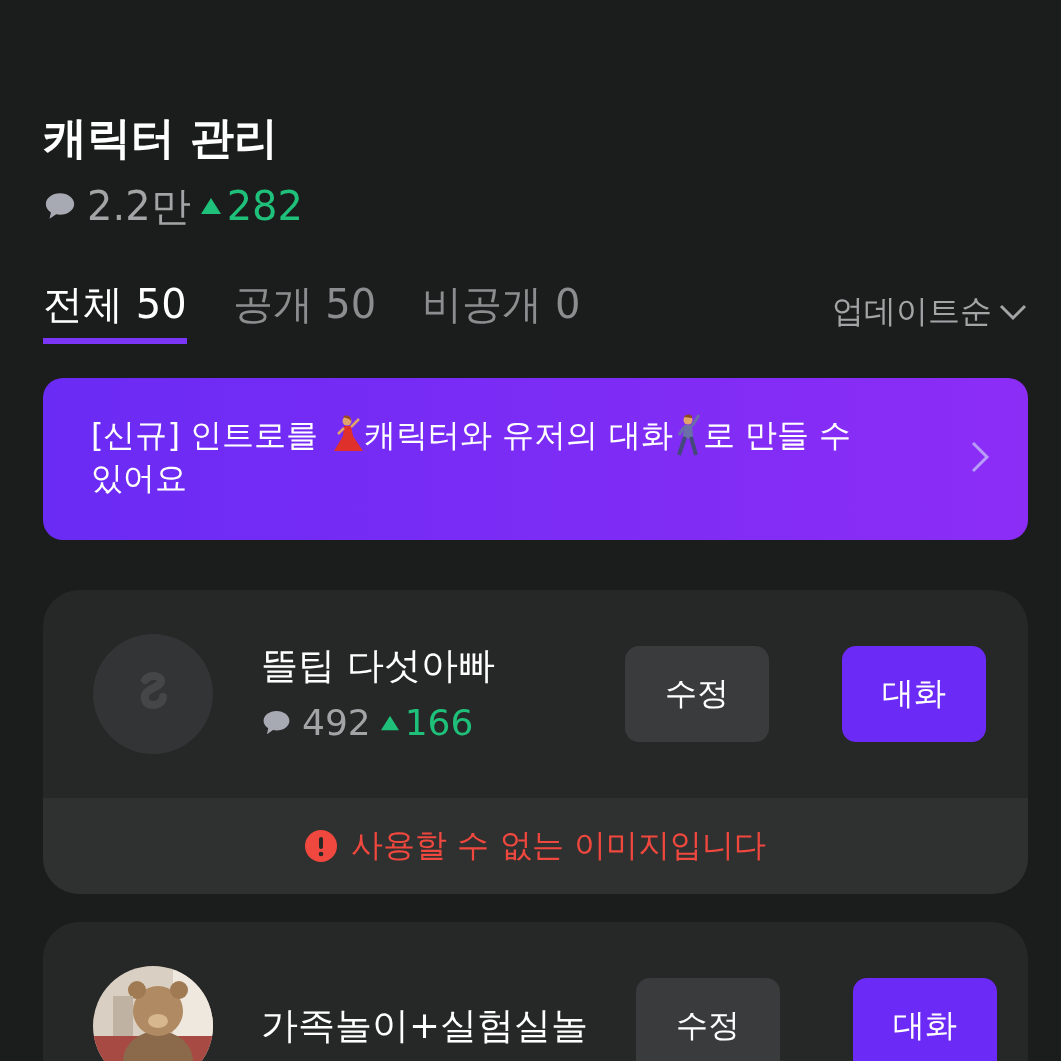 The width and height of the screenshot is (1061, 1061). What do you see at coordinates (980, 456) in the screenshot?
I see `chevron-right-icon` at bounding box center [980, 456].